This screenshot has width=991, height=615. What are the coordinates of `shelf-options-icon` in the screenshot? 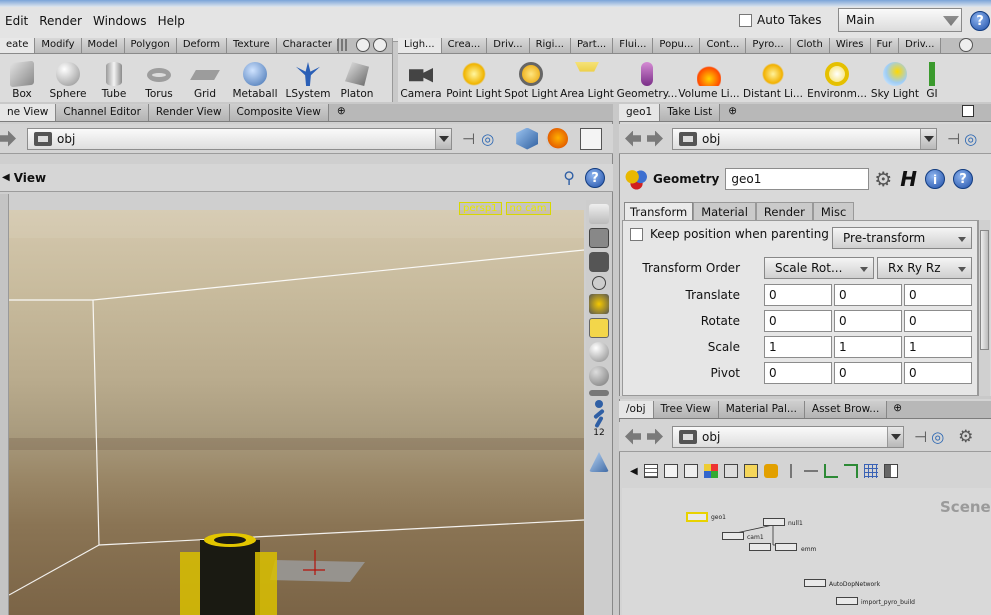 It's located at (380, 45).